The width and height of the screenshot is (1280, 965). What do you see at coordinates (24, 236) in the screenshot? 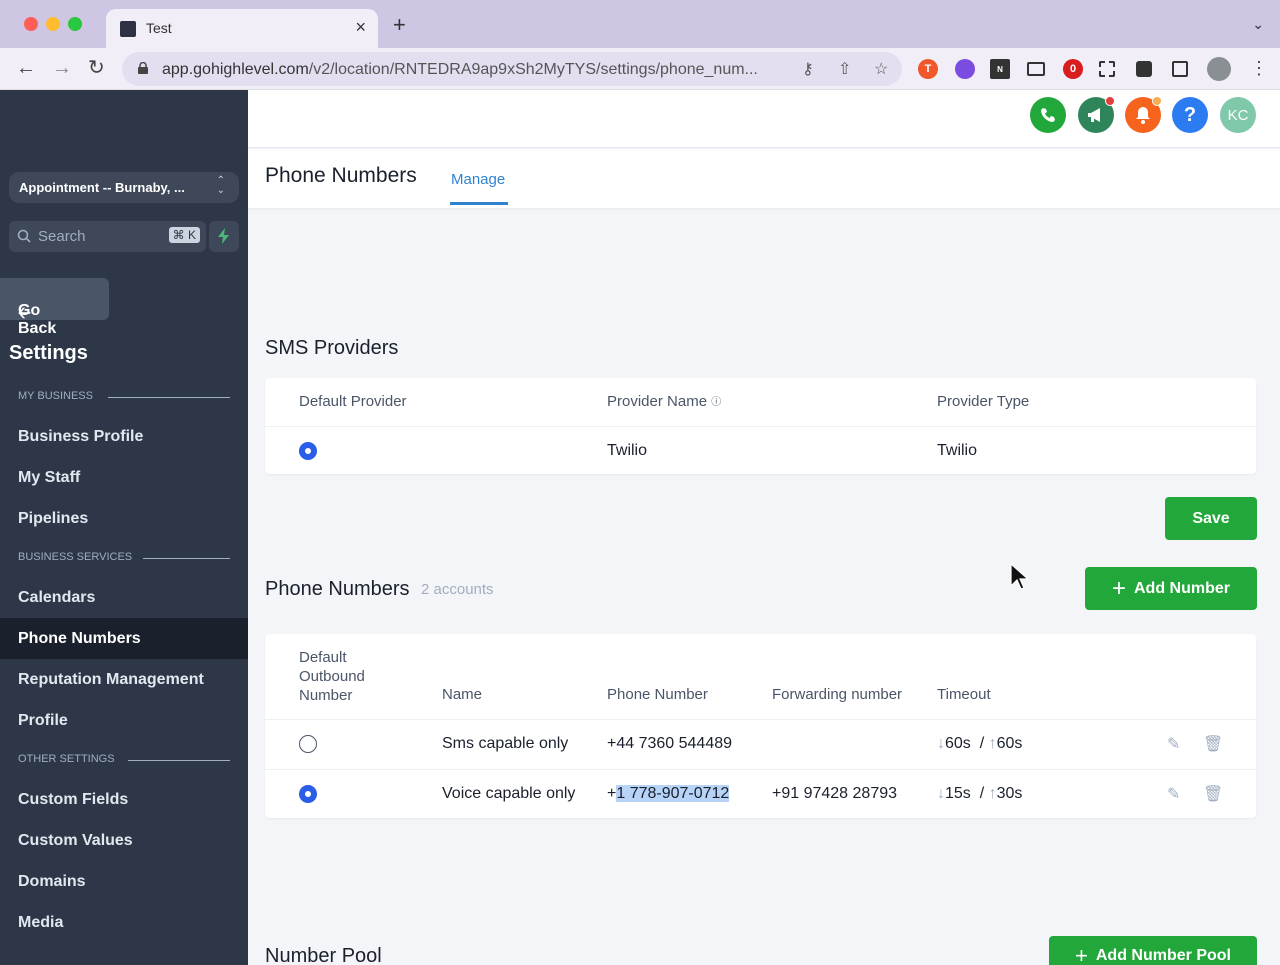
I see `search-icon` at bounding box center [24, 236].